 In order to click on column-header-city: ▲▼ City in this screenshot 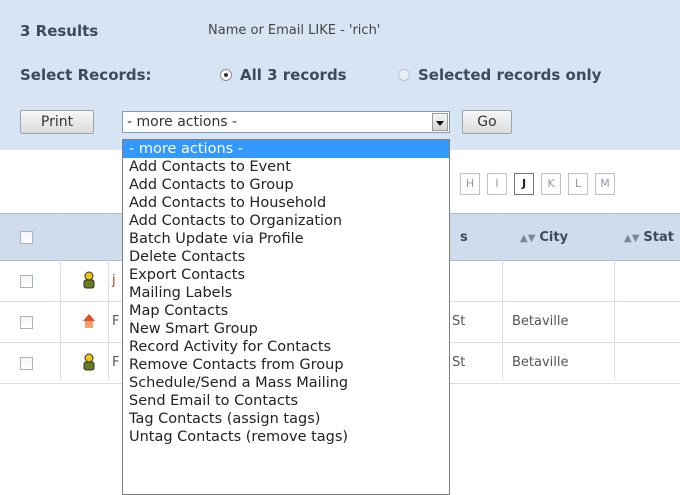, I will do `click(544, 237)`.